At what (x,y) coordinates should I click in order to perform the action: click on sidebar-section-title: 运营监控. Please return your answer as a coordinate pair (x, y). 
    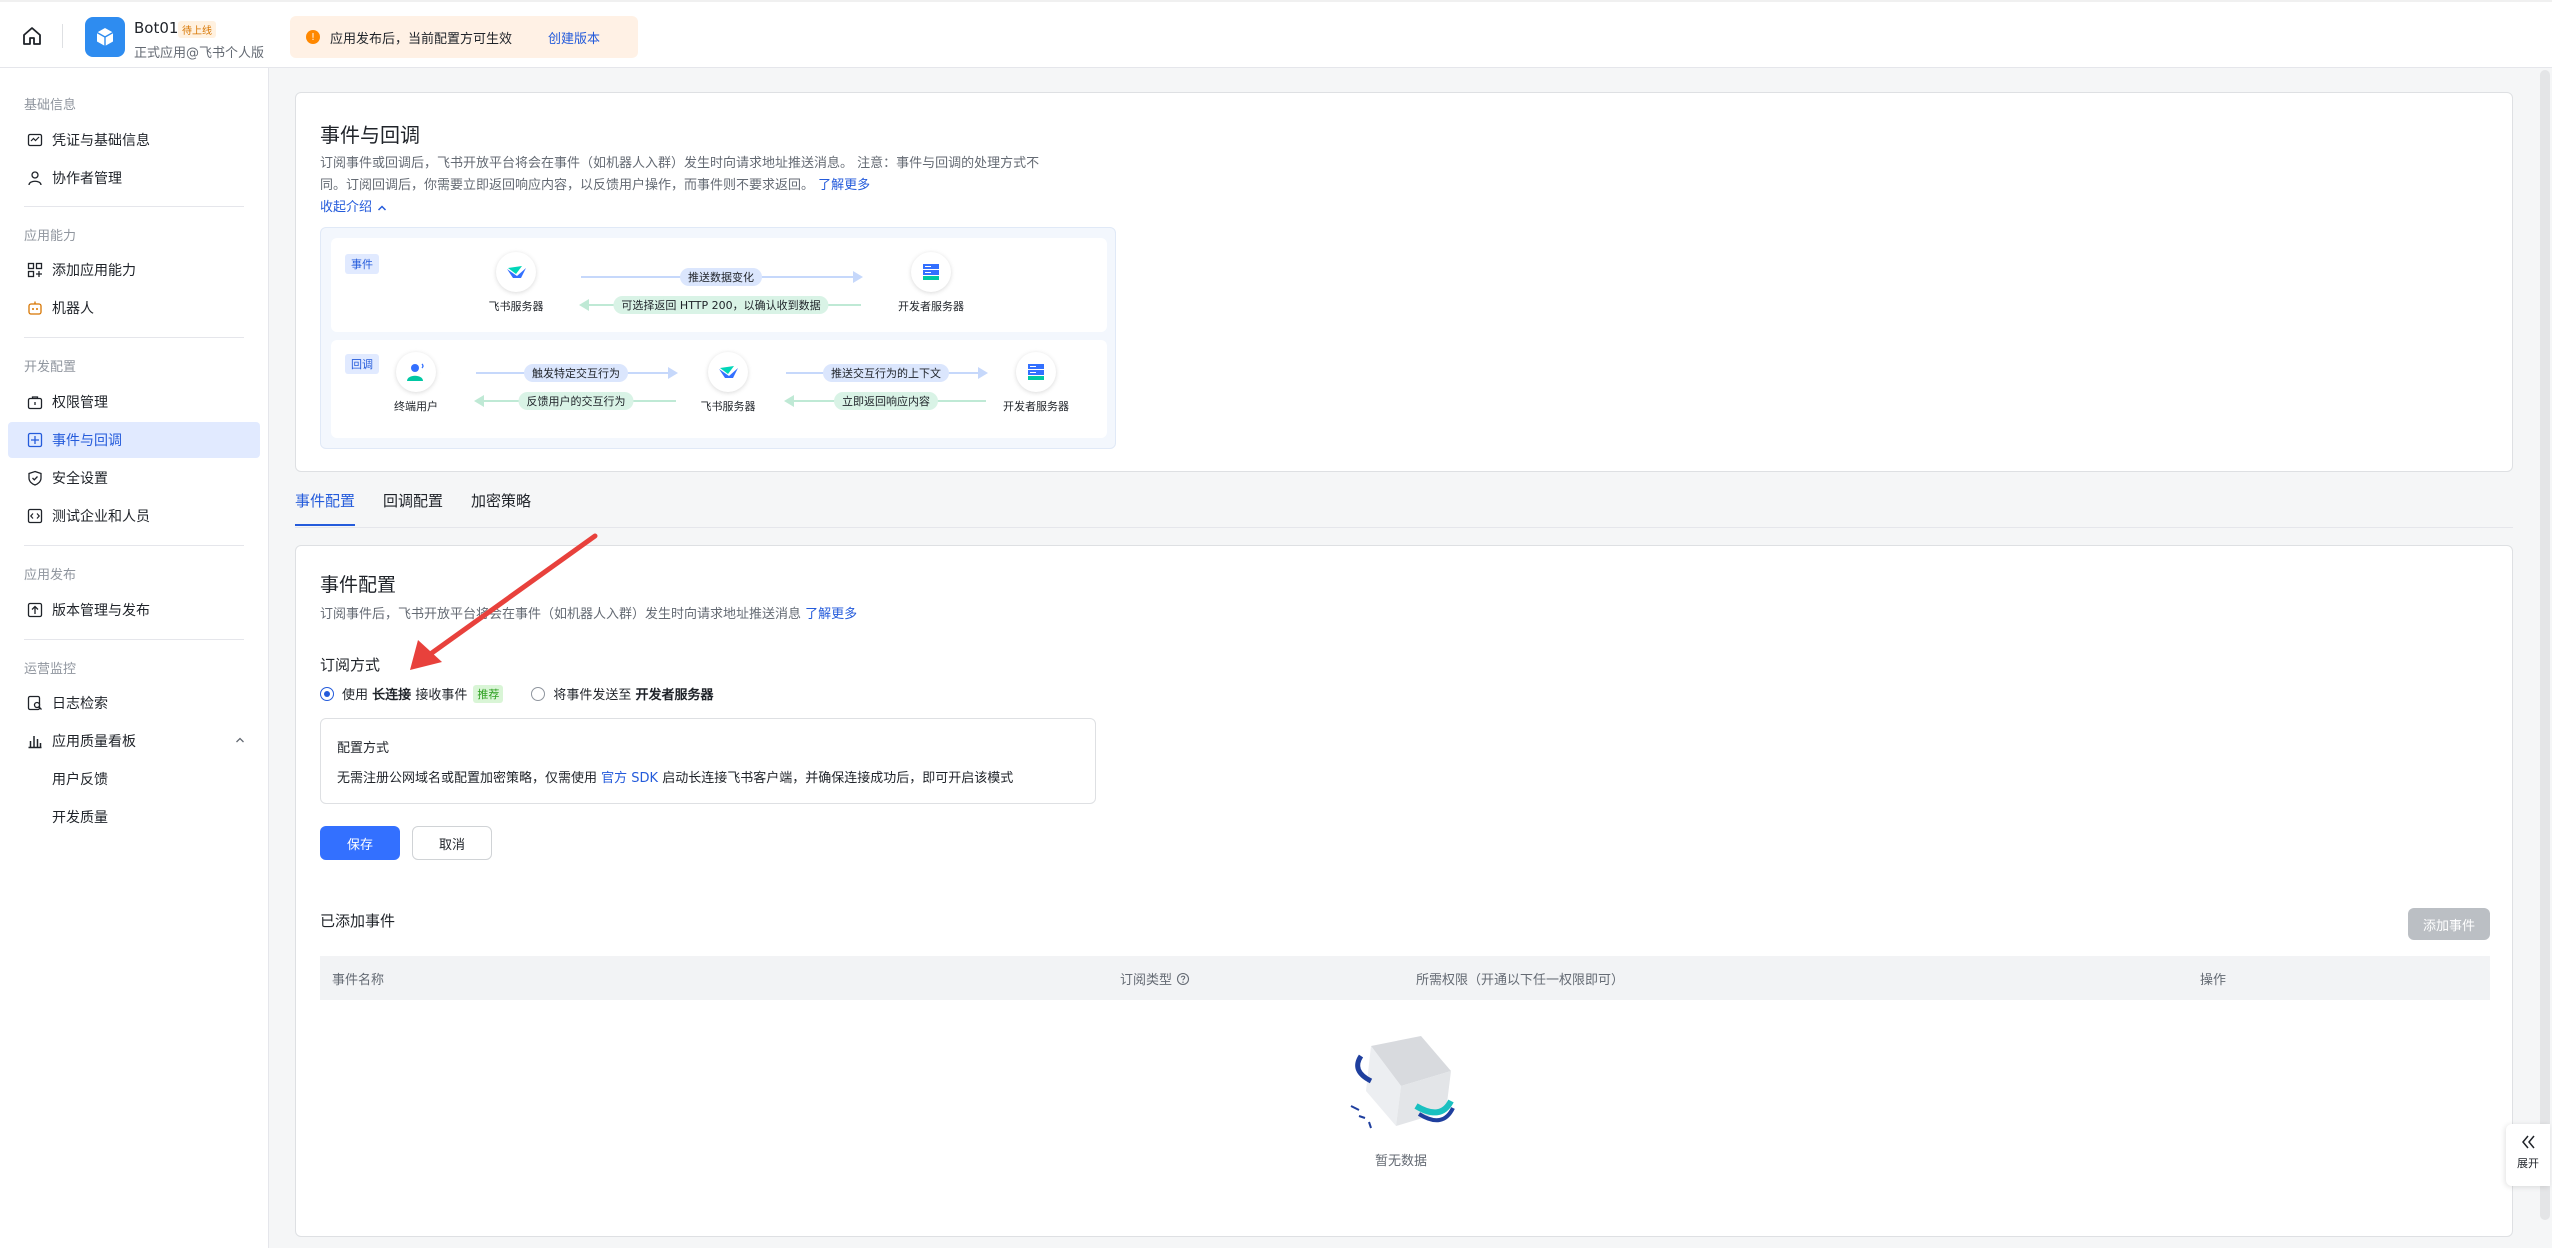
    Looking at the image, I should click on (50, 669).